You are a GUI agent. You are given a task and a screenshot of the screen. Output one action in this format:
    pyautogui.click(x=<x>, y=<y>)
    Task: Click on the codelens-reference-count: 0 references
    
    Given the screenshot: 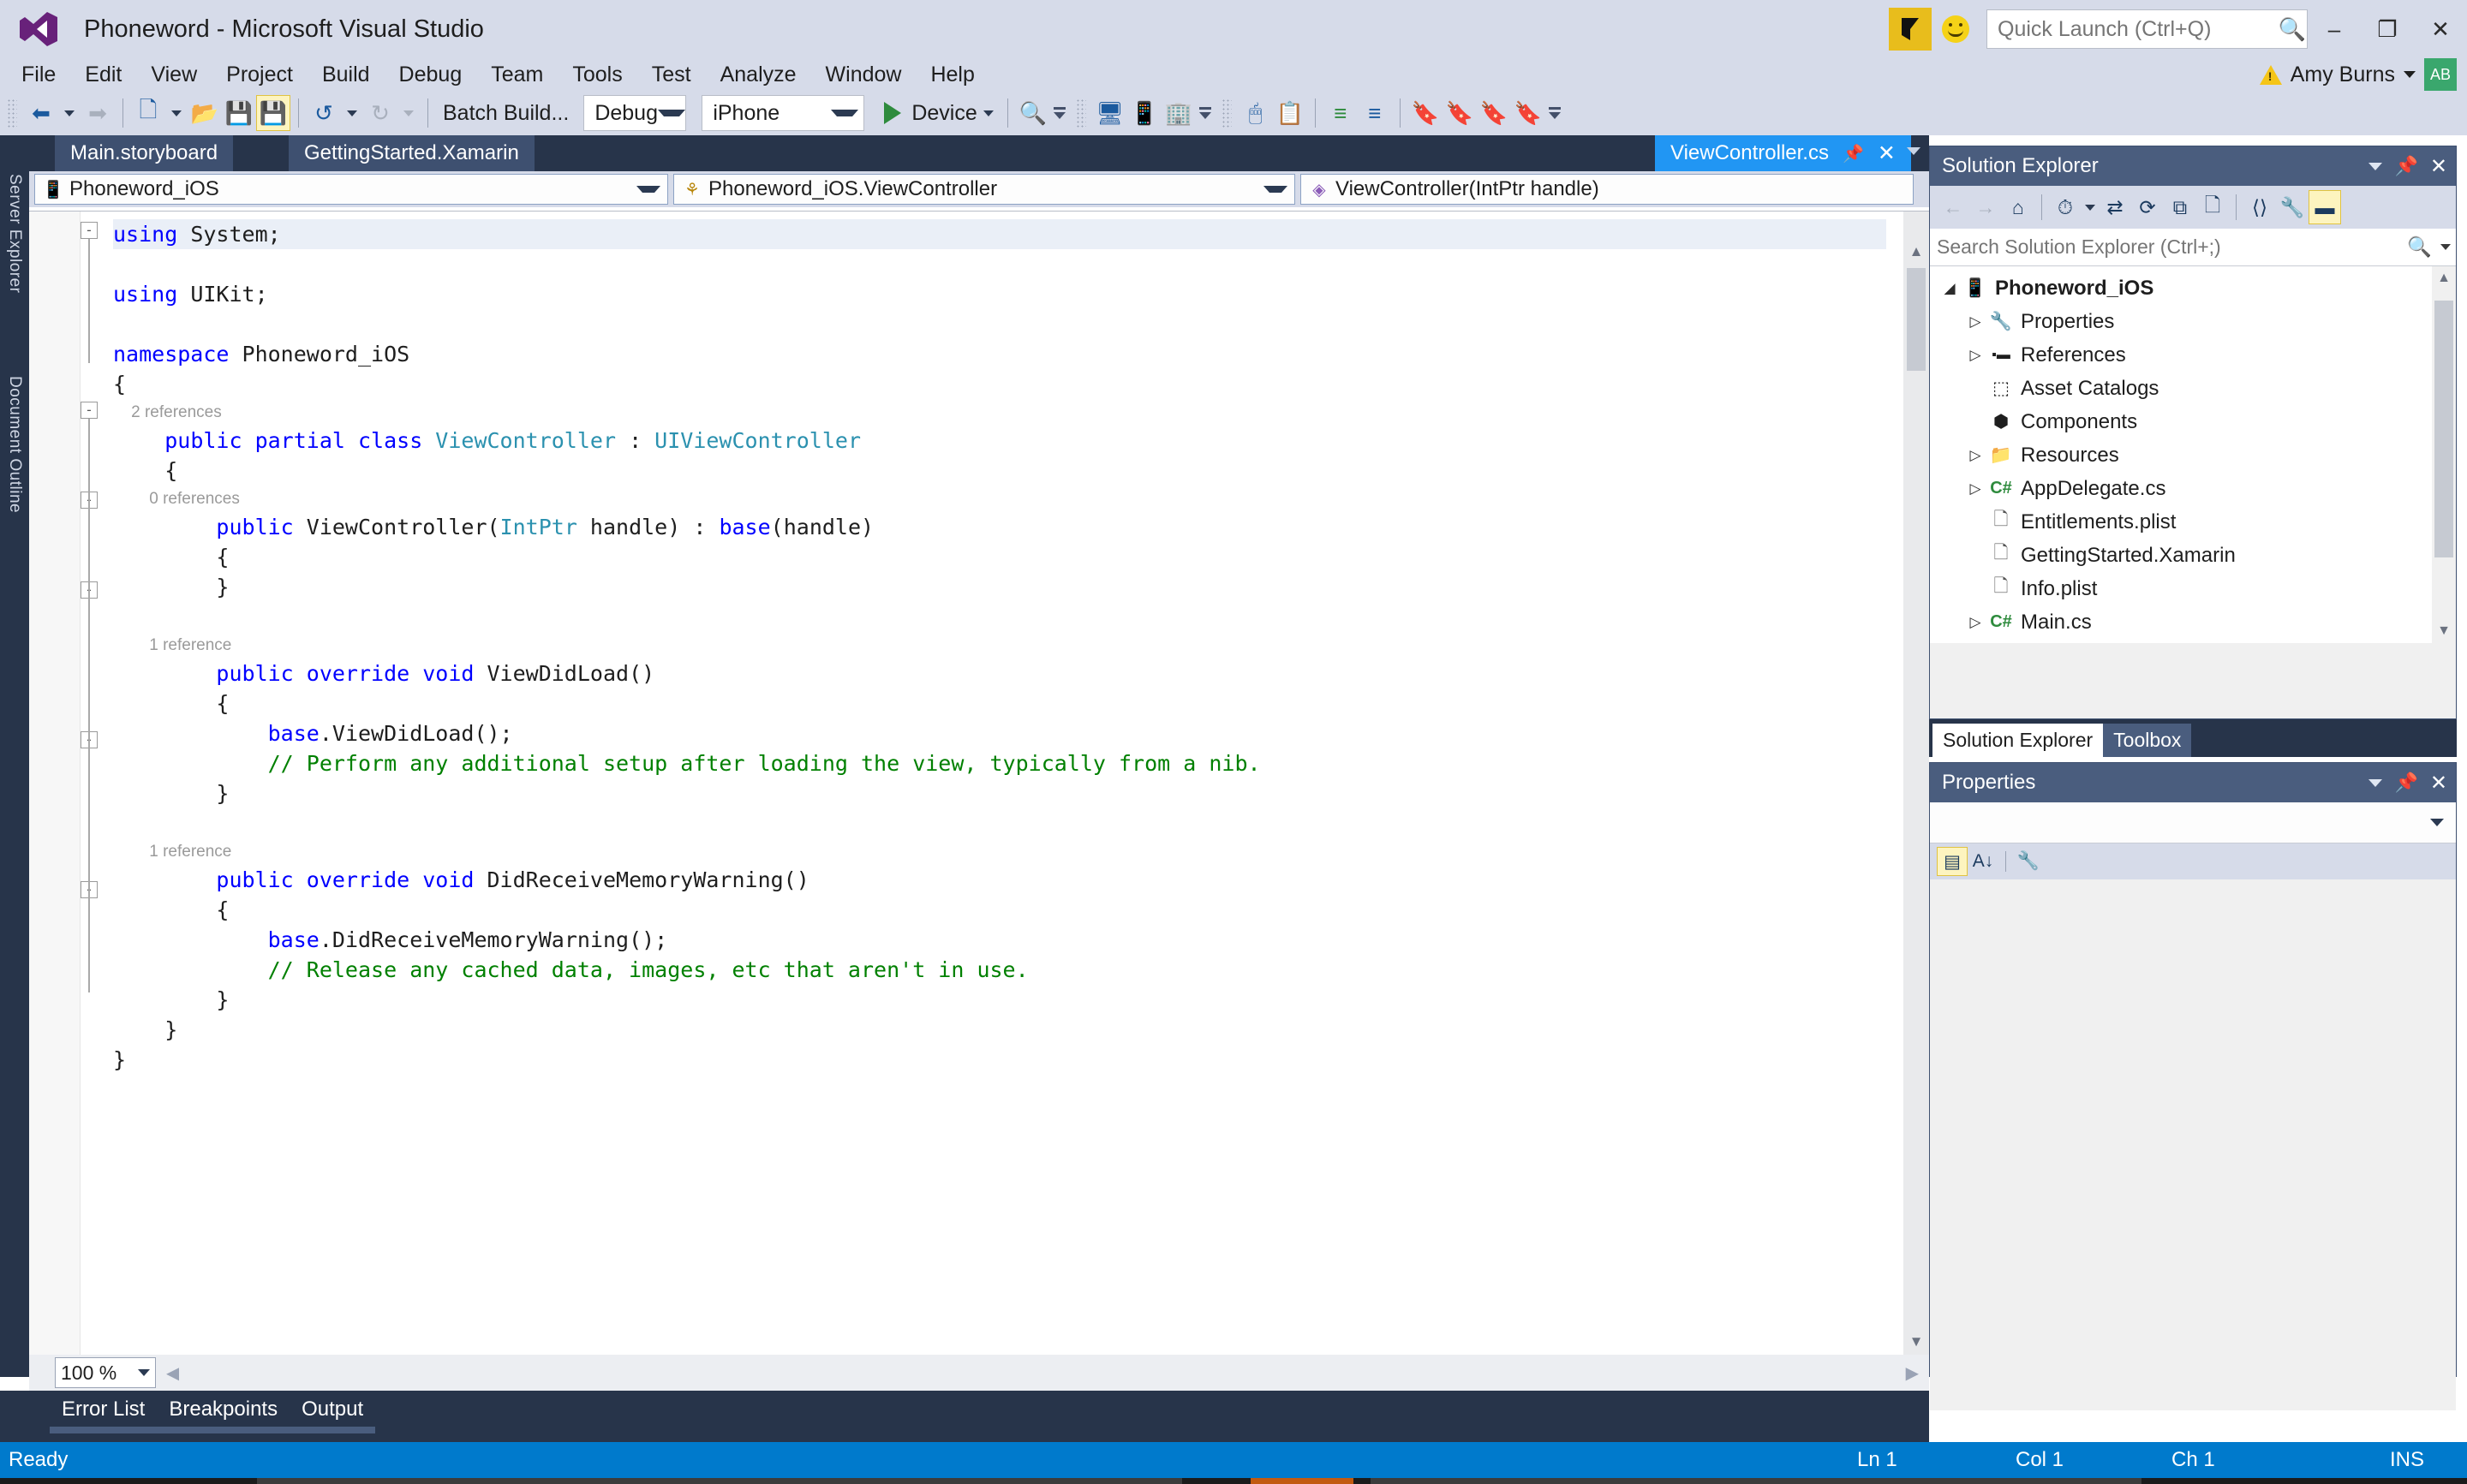 What is the action you would take?
    pyautogui.click(x=1000, y=499)
    